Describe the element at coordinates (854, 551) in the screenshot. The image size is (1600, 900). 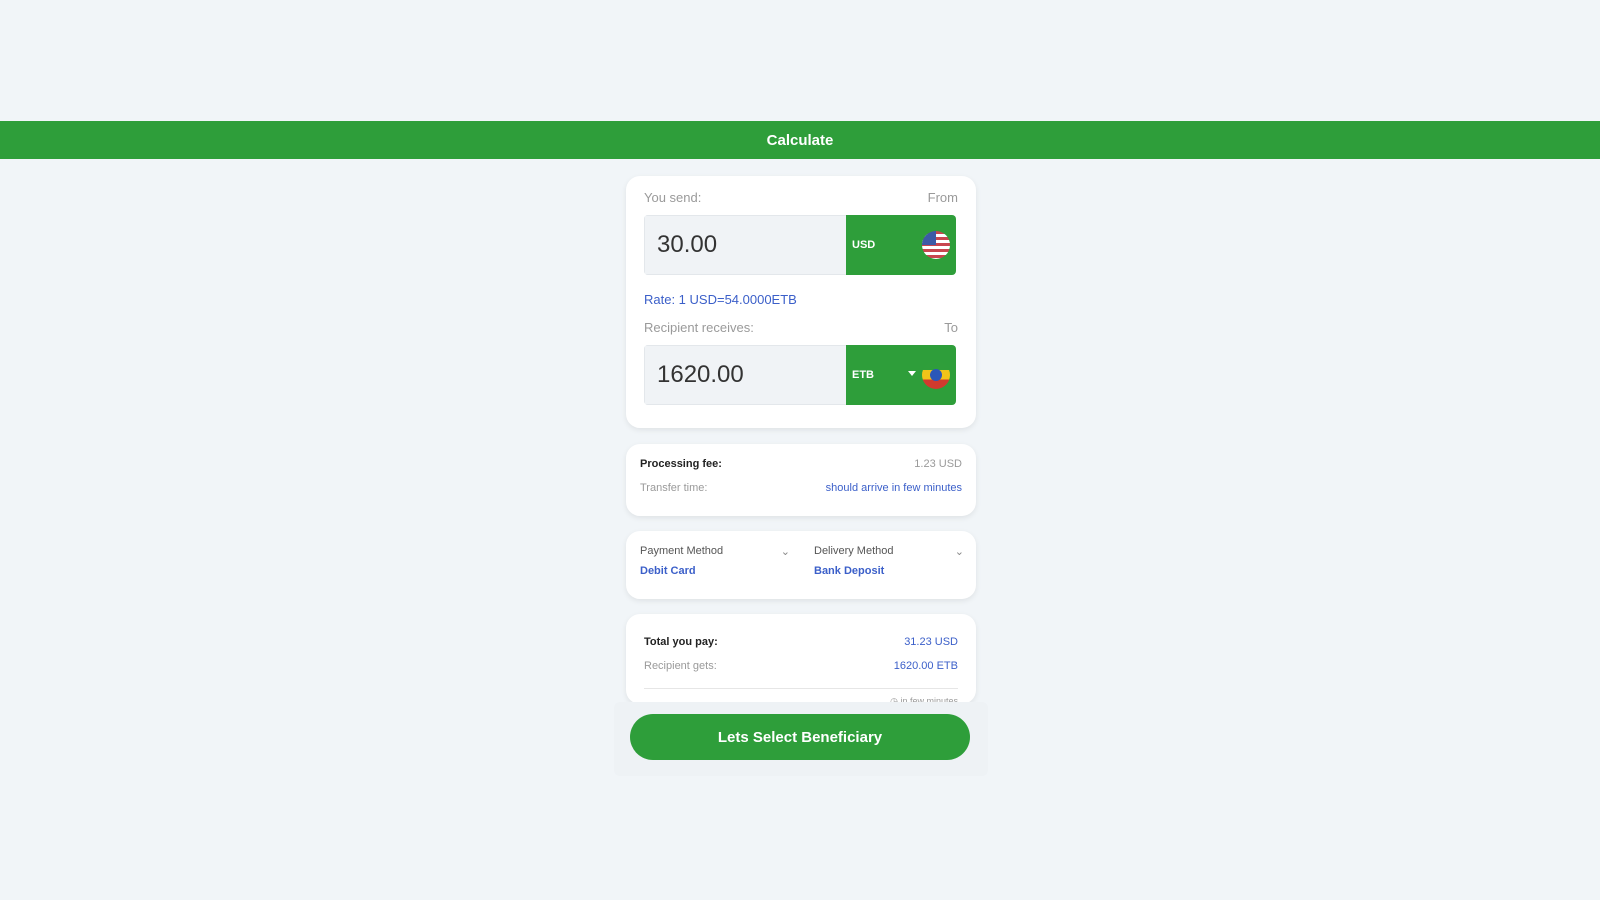
I see `delivery-method-label: Delivery Method` at that location.